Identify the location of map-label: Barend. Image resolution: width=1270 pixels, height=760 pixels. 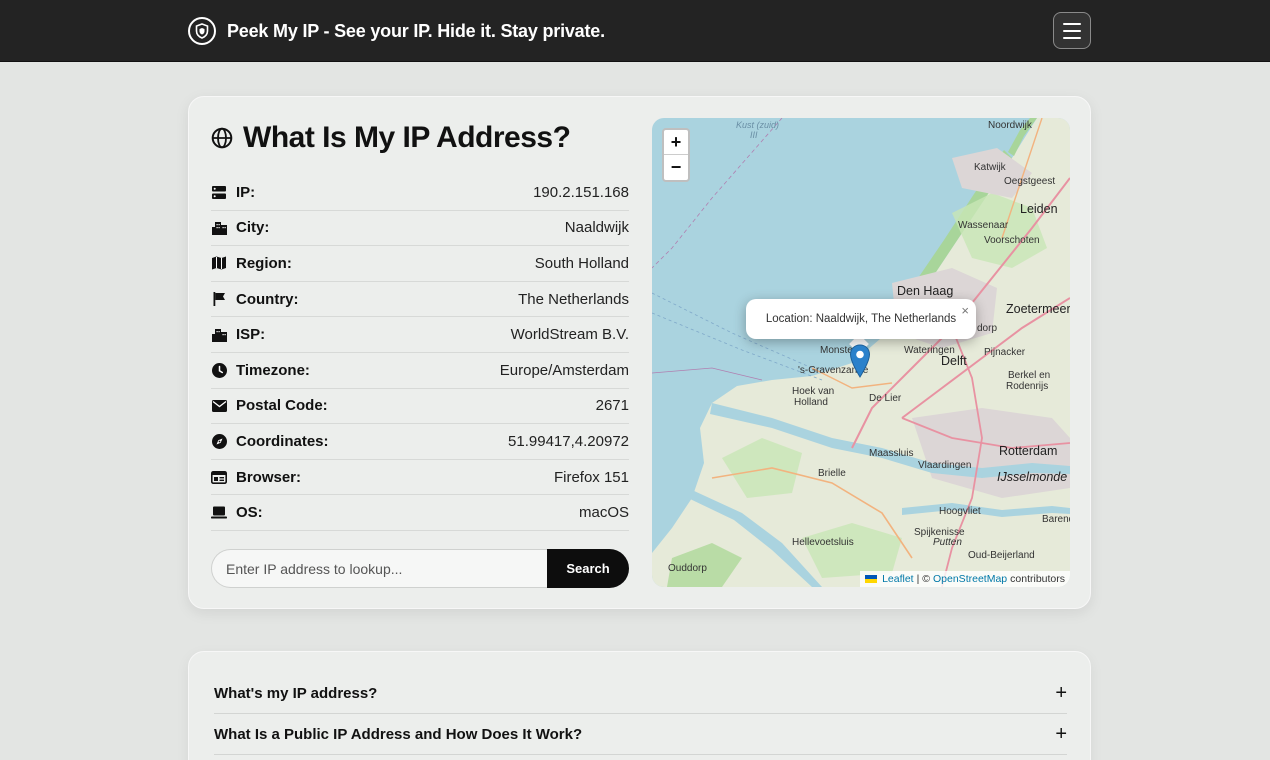
(1056, 519).